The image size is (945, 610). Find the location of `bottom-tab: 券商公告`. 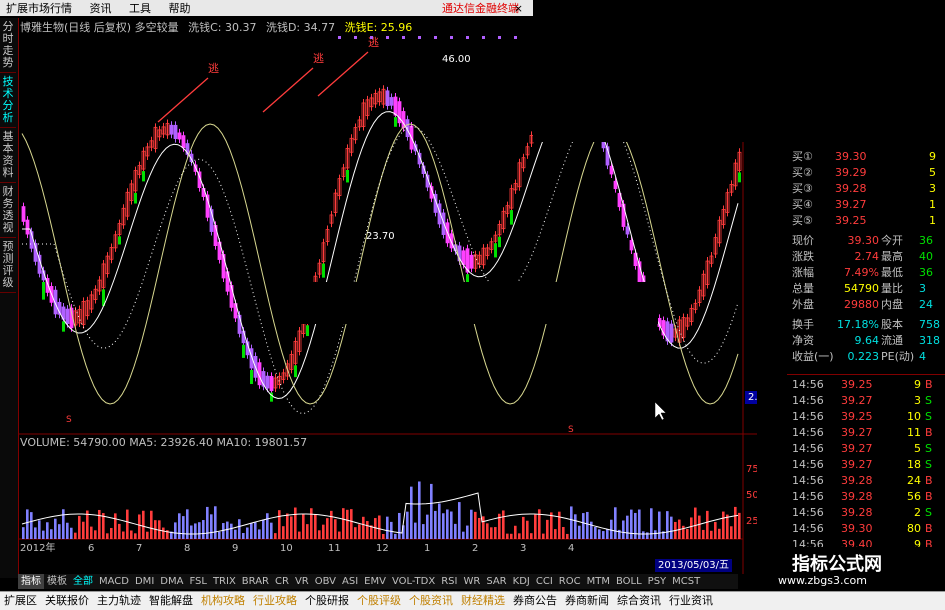

bottom-tab: 券商公告 is located at coordinates (535, 600).